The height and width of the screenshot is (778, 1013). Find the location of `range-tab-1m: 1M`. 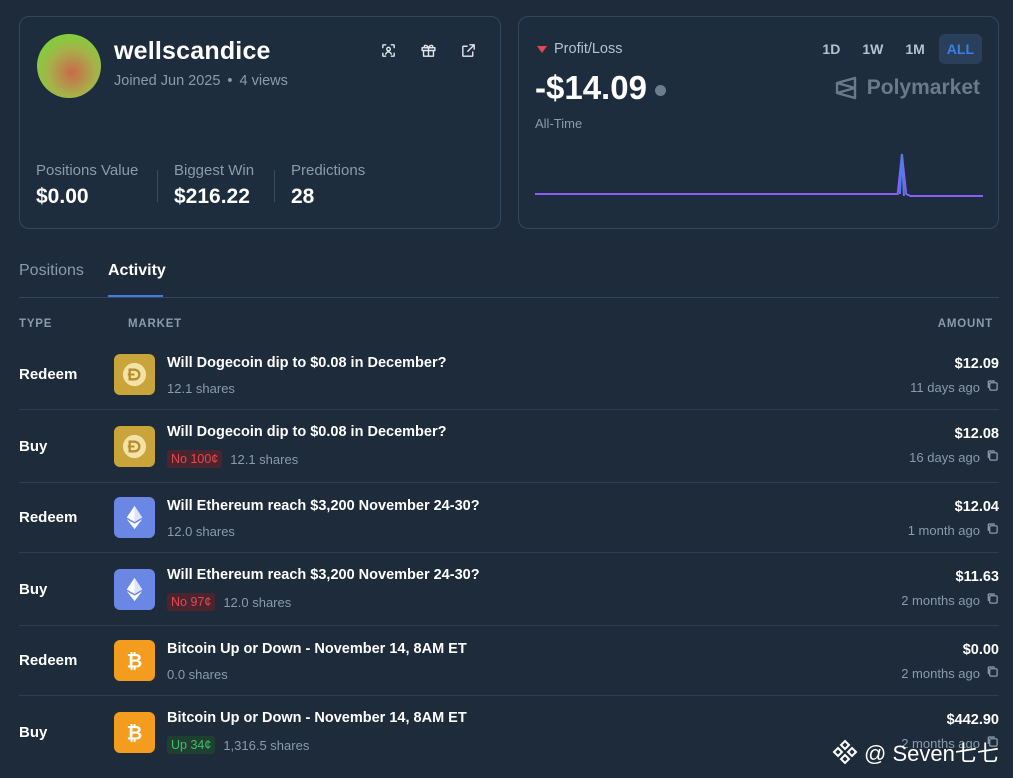

range-tab-1m: 1M is located at coordinates (914, 49).